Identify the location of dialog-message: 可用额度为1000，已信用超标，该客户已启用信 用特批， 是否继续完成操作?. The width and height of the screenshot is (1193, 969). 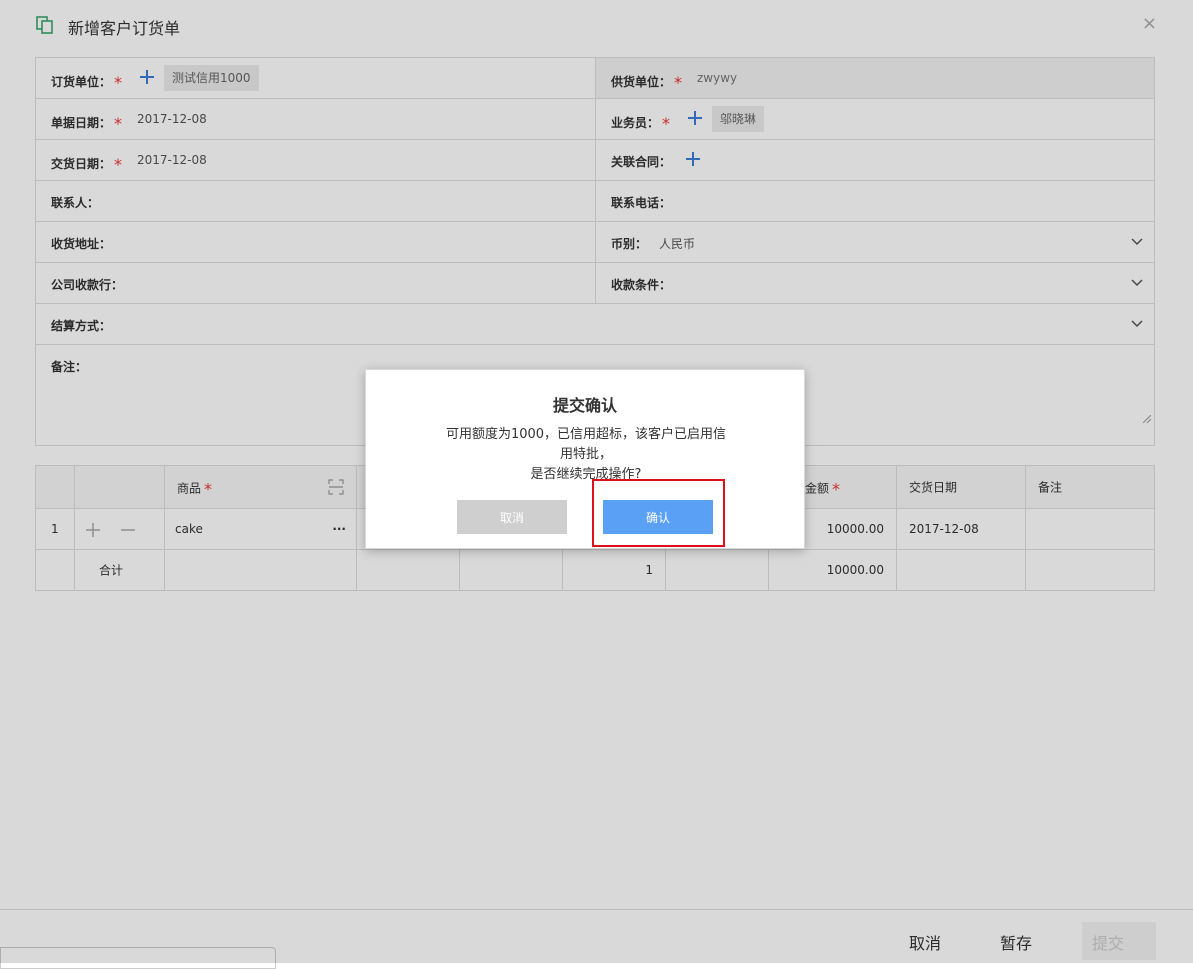
(586, 454).